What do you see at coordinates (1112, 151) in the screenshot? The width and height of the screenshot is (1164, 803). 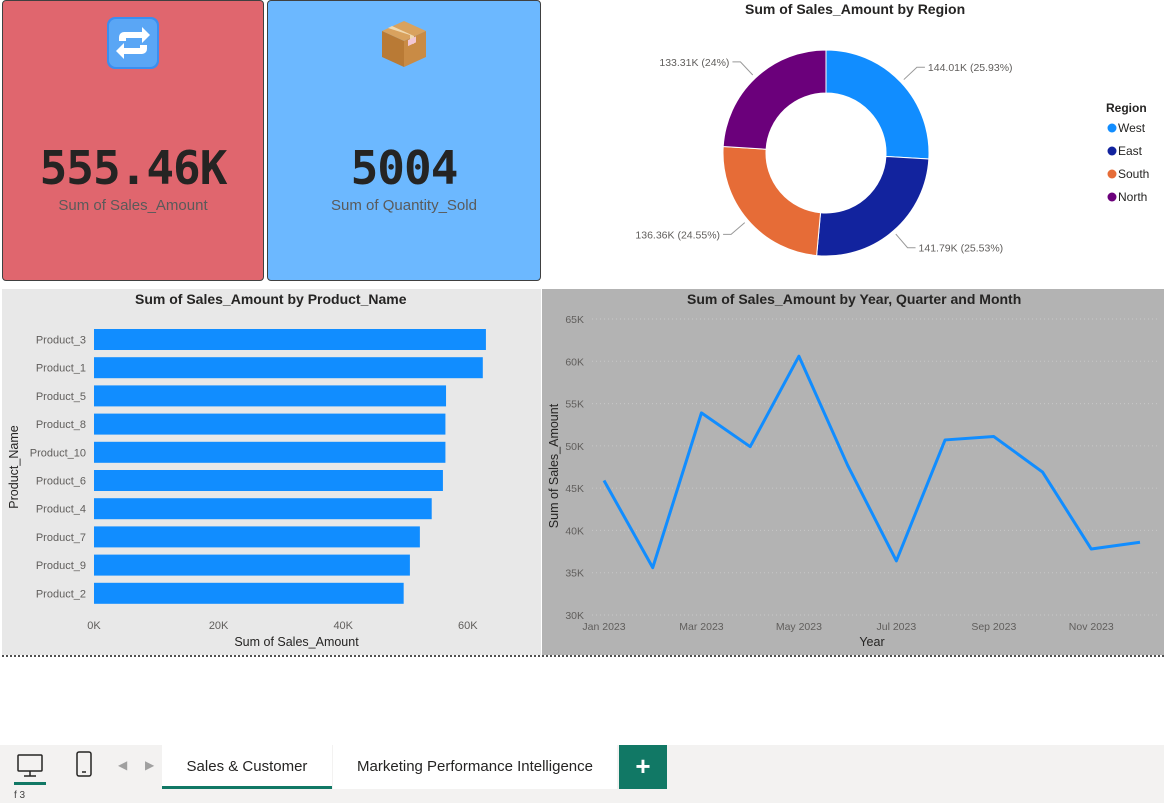 I see `legend-marker-east` at bounding box center [1112, 151].